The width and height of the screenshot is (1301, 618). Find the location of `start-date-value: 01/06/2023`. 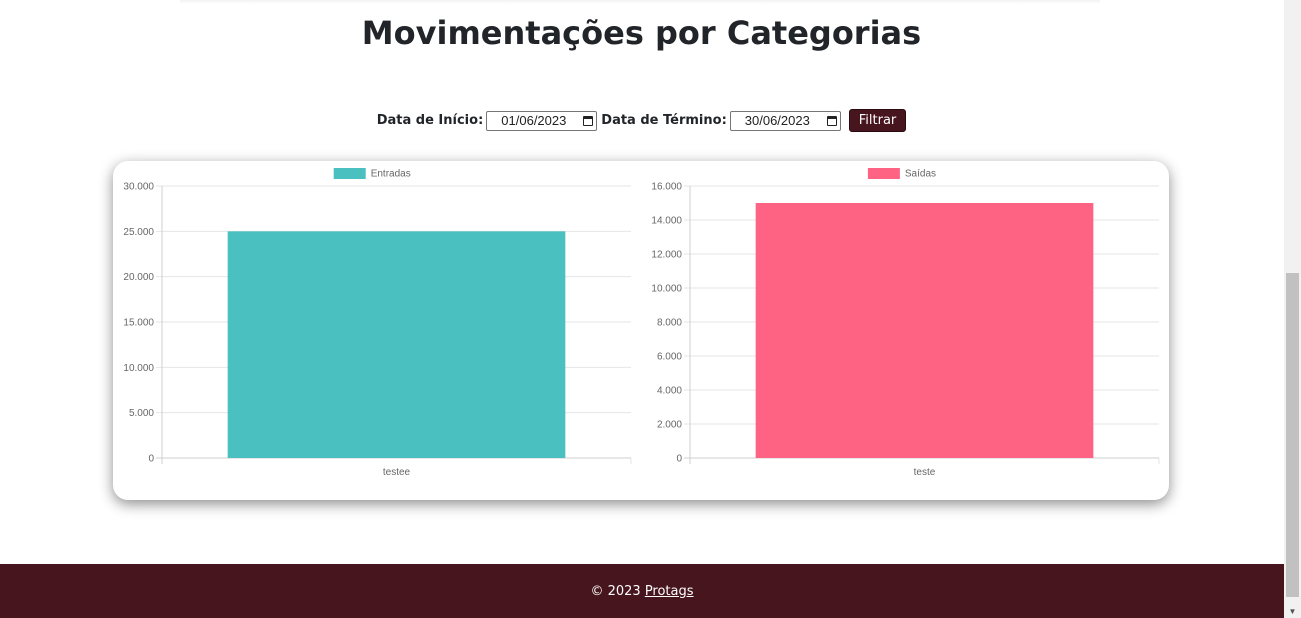

start-date-value: 01/06/2023 is located at coordinates (534, 120).